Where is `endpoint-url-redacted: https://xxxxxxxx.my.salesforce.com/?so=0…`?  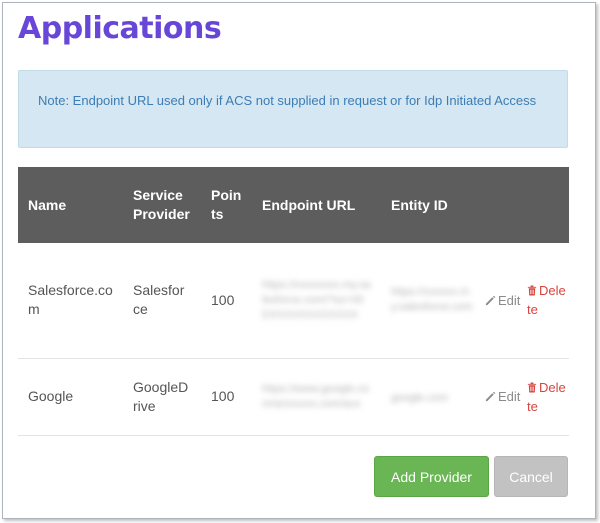
endpoint-url-redacted: https://xxxxxxxx.my.salesforce.com/?so=0… is located at coordinates (316, 299).